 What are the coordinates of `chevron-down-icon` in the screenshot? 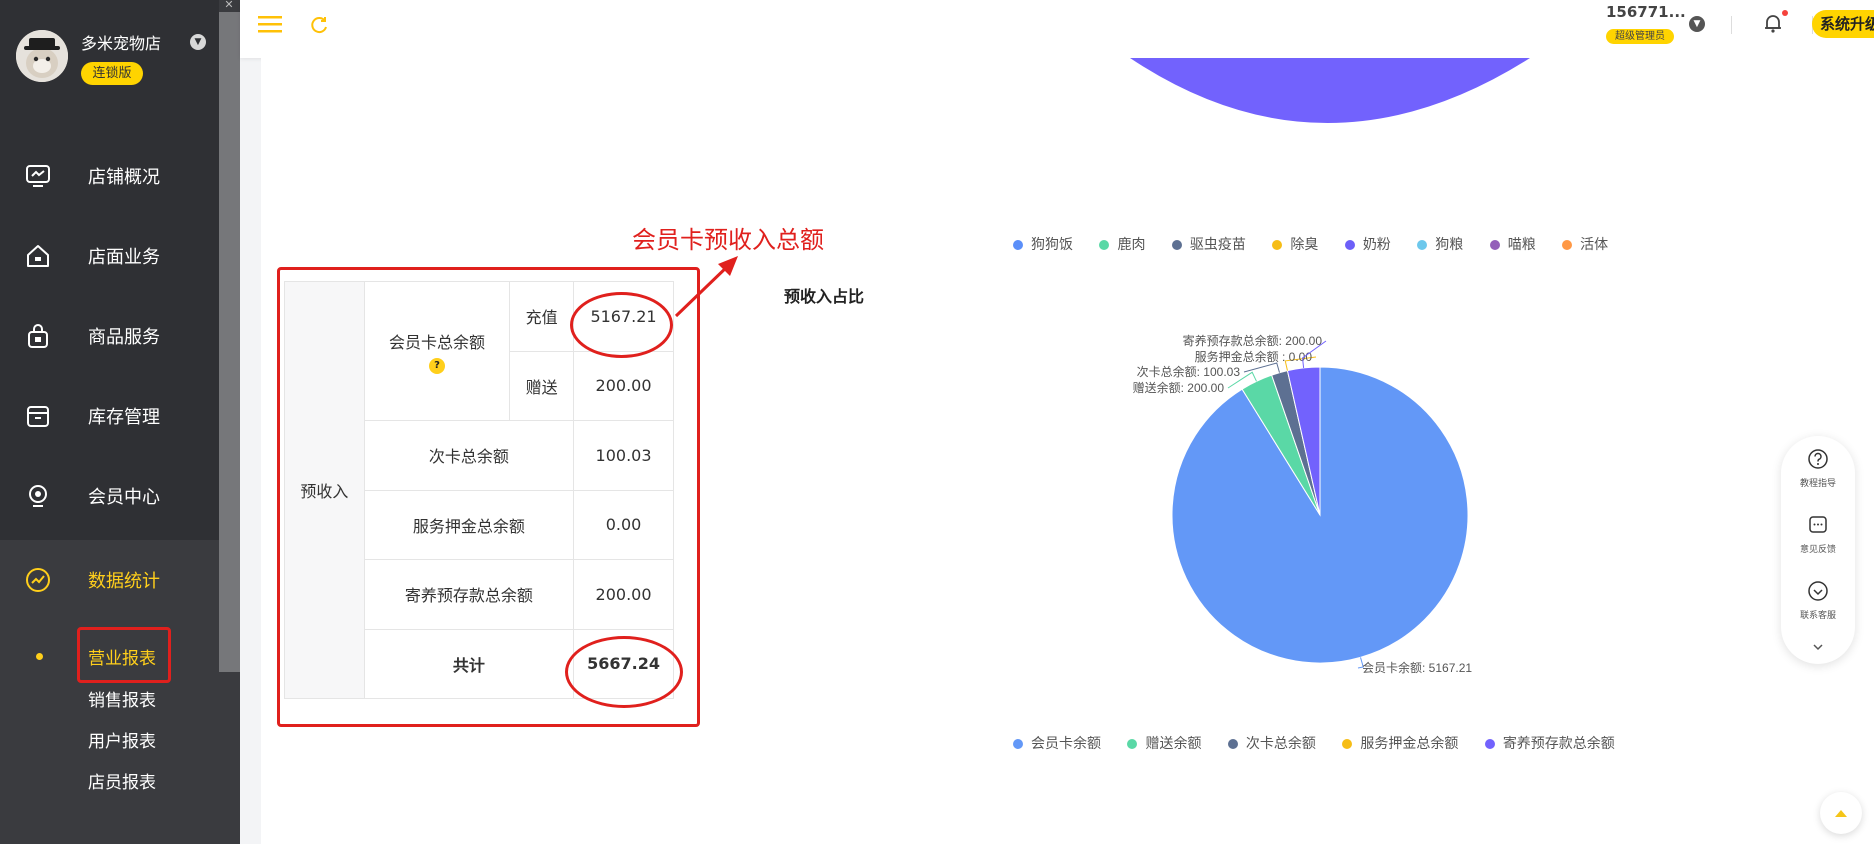 It's located at (1818, 647).